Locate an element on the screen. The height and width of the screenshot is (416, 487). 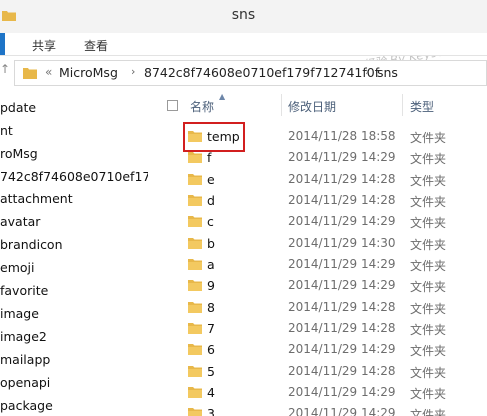
nav-item: emoji is located at coordinates (74, 267).